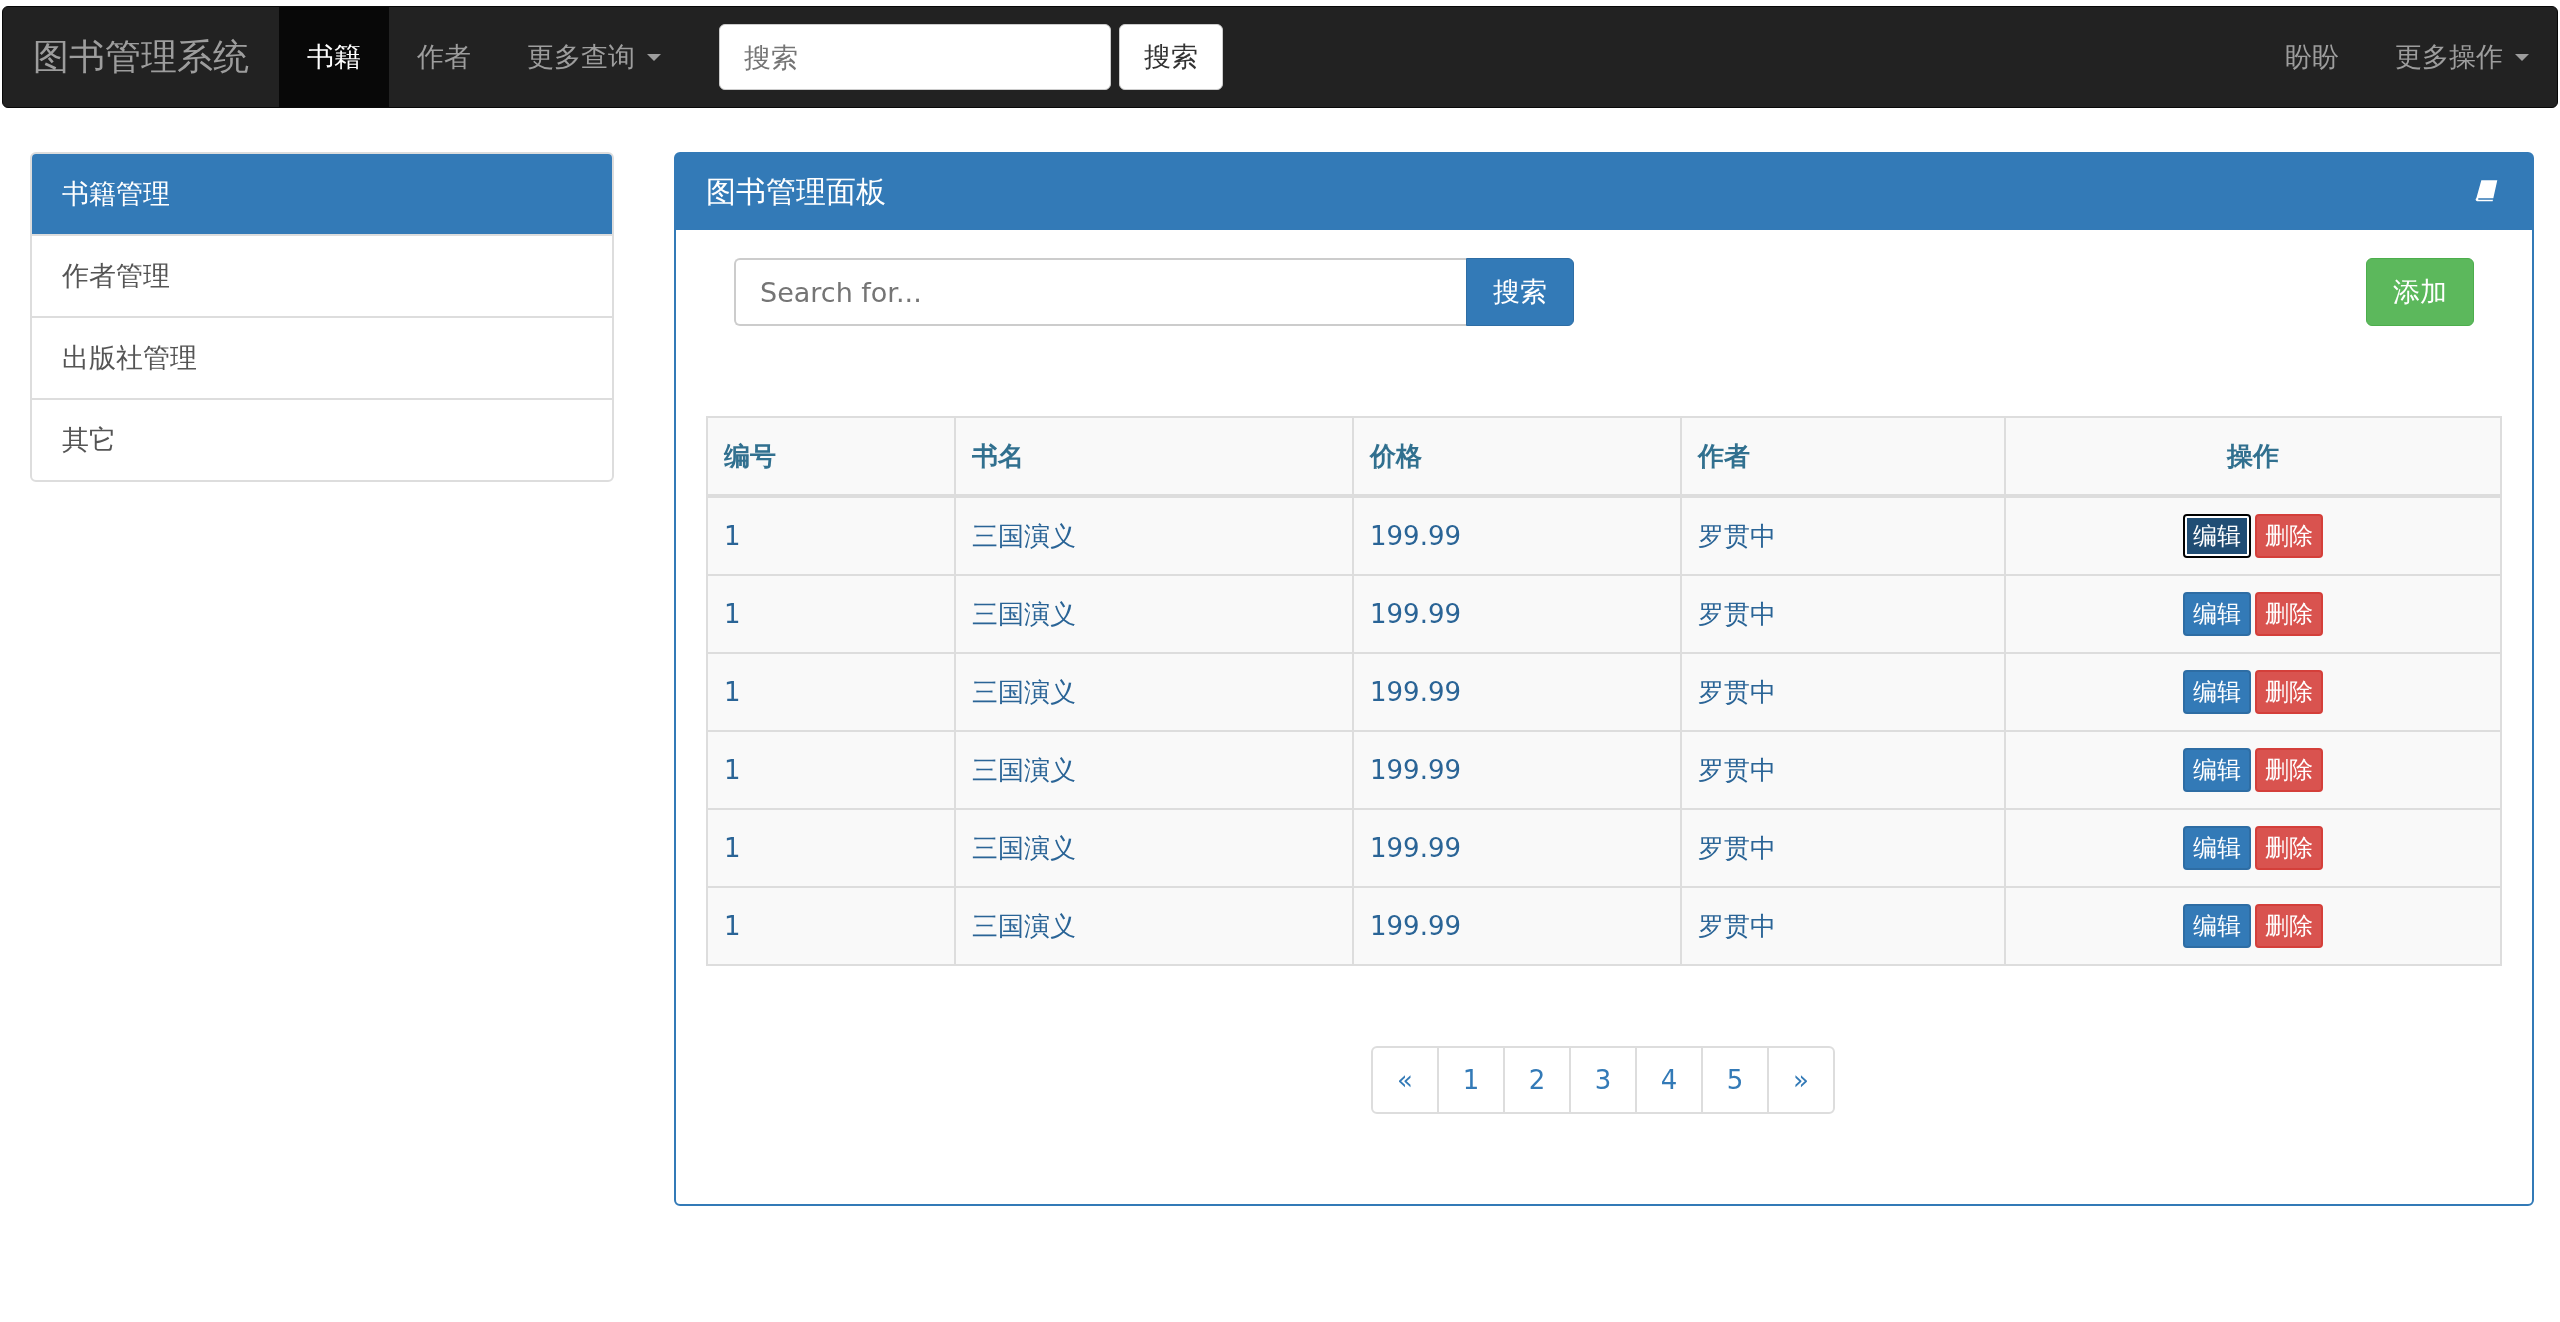  What do you see at coordinates (1154, 456) in the screenshot?
I see `column-header: 书名` at bounding box center [1154, 456].